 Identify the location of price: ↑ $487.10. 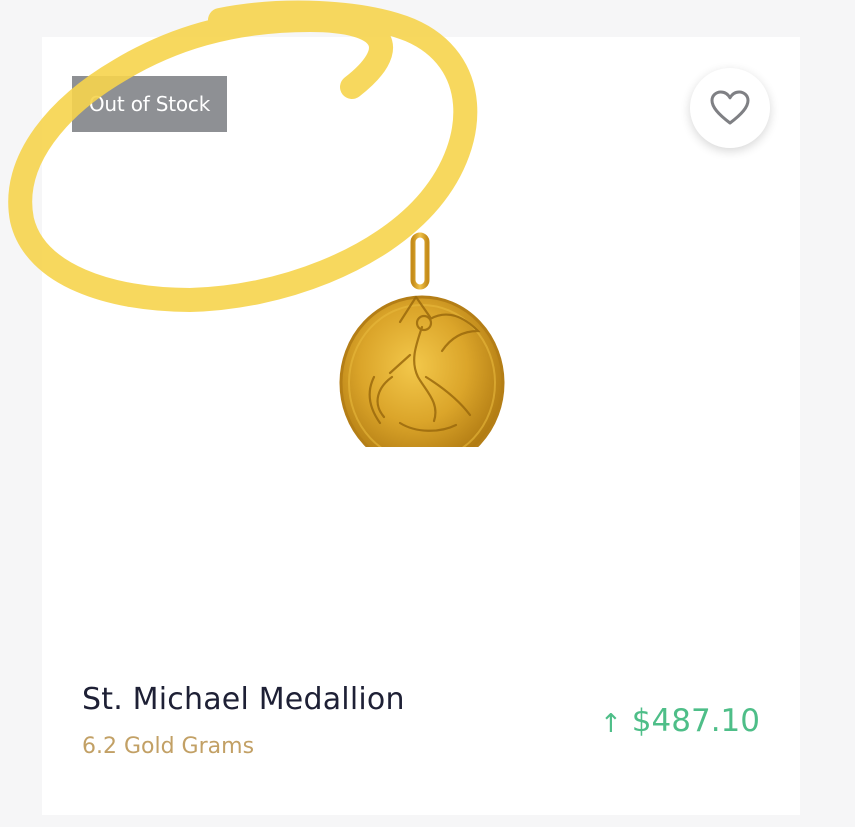
(680, 721).